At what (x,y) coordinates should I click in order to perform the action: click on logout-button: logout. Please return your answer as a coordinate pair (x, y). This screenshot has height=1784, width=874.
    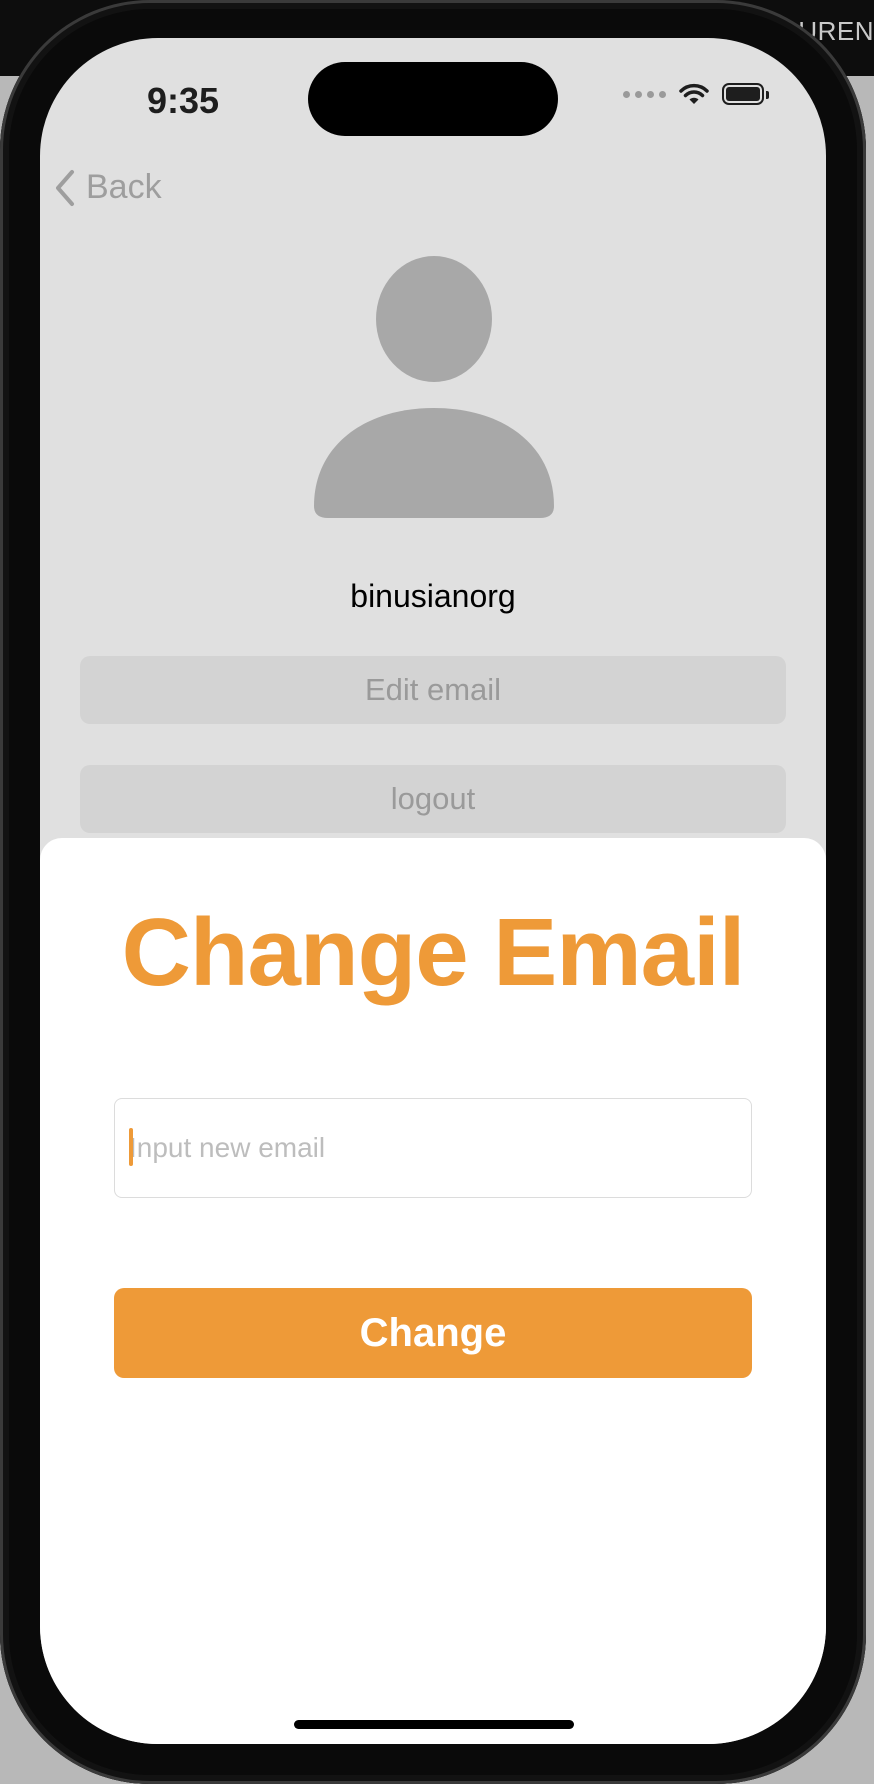
    Looking at the image, I should click on (433, 799).